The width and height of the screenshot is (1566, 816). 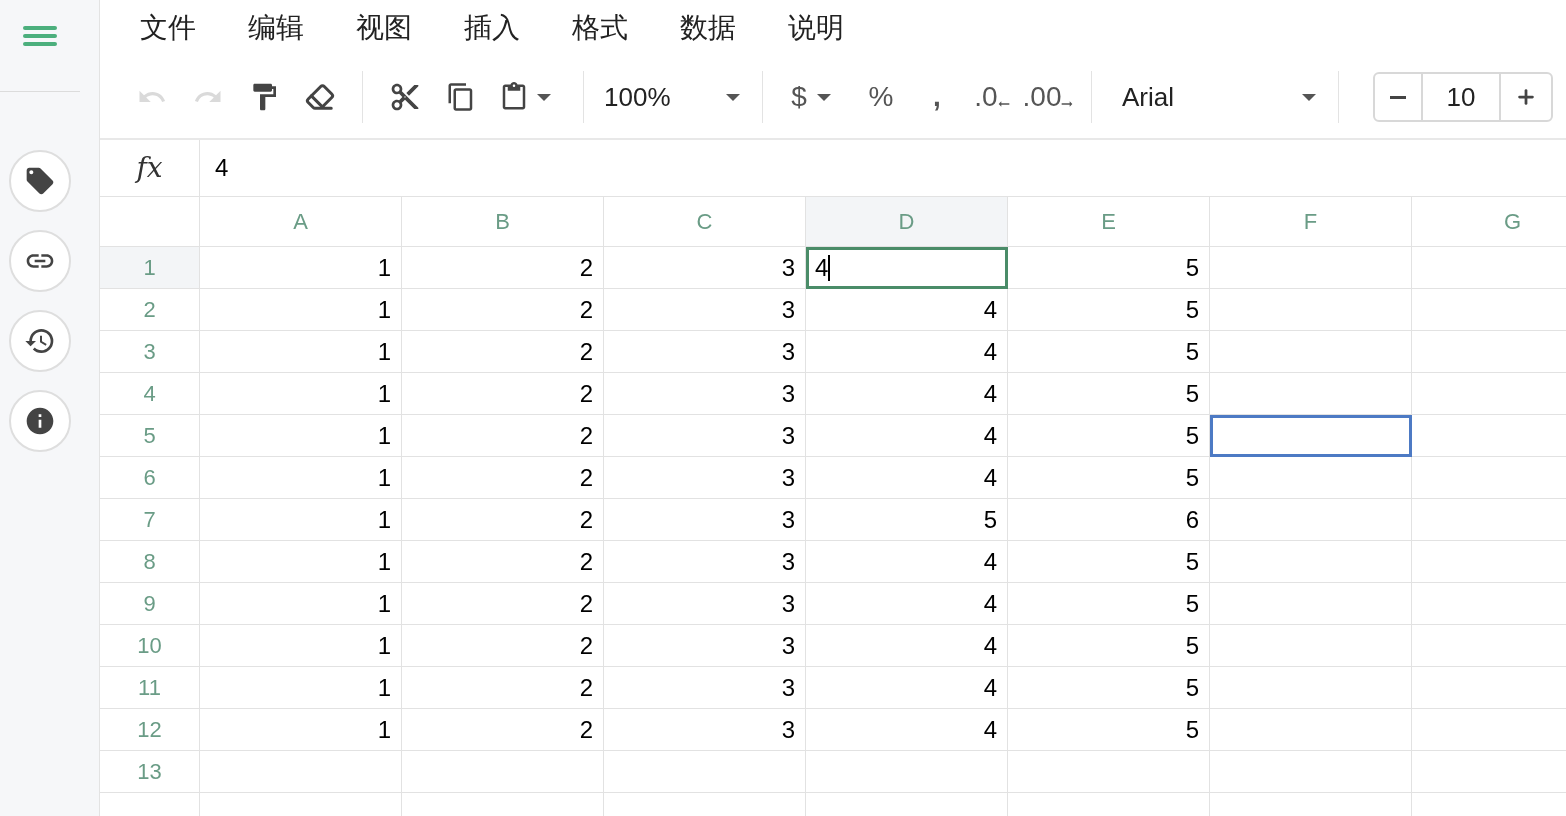 I want to click on row-header: 11, so click(x=150, y=688).